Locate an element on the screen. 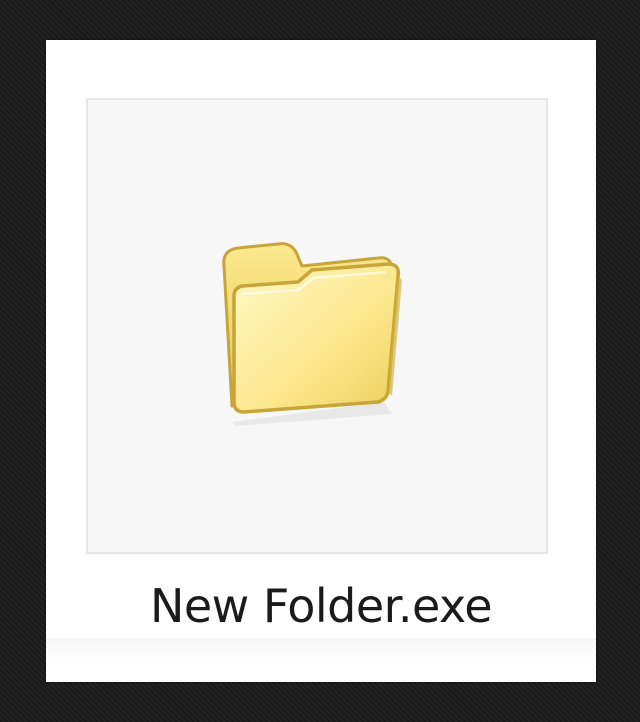 The height and width of the screenshot is (722, 640). label-reflection is located at coordinates (321, 650).